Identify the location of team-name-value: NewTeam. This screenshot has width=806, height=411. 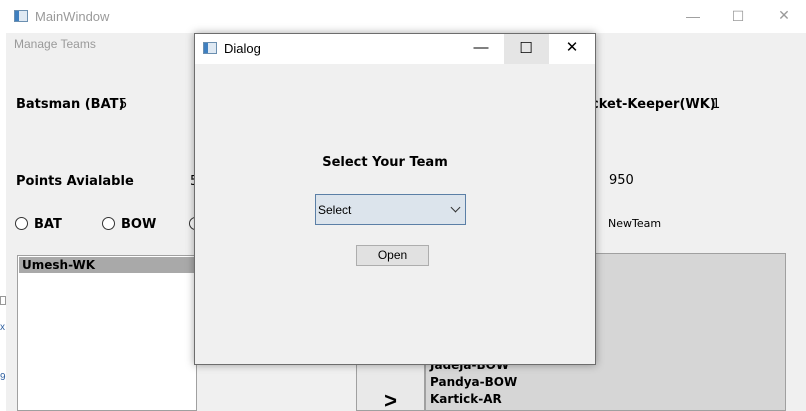
(635, 223).